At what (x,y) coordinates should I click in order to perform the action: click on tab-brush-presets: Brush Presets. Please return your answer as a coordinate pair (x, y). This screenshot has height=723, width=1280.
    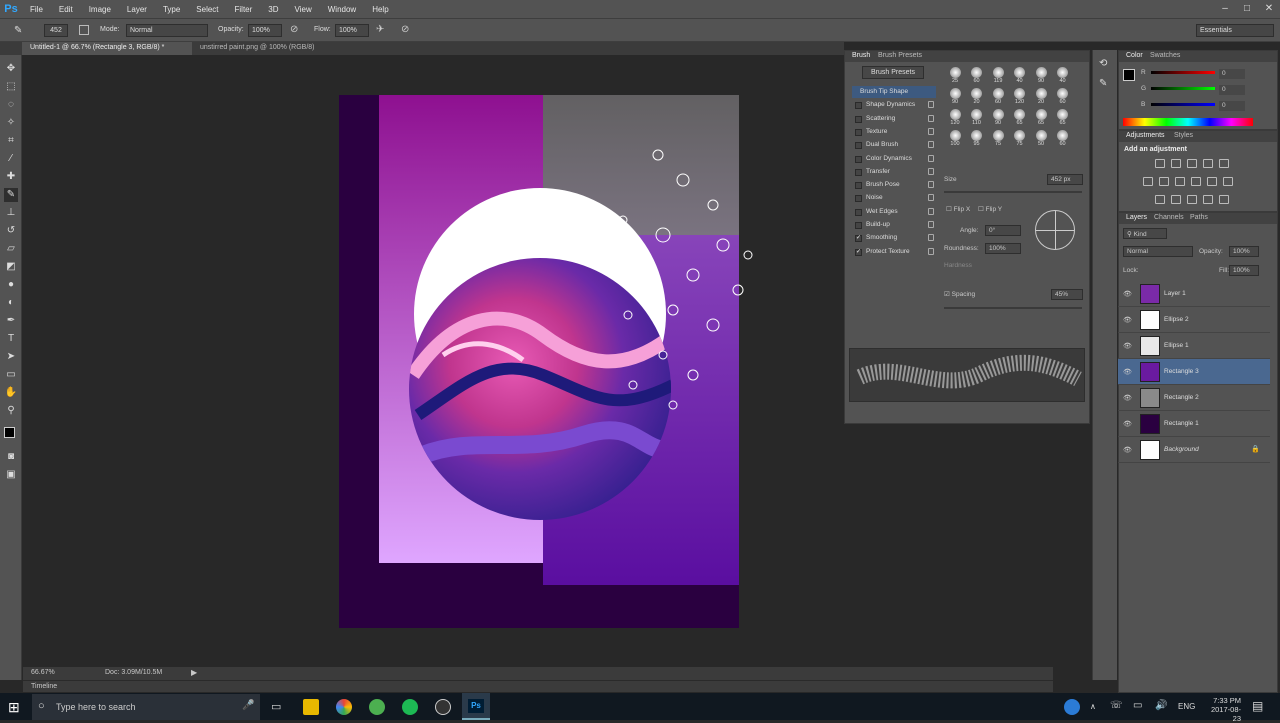
    Looking at the image, I should click on (900, 55).